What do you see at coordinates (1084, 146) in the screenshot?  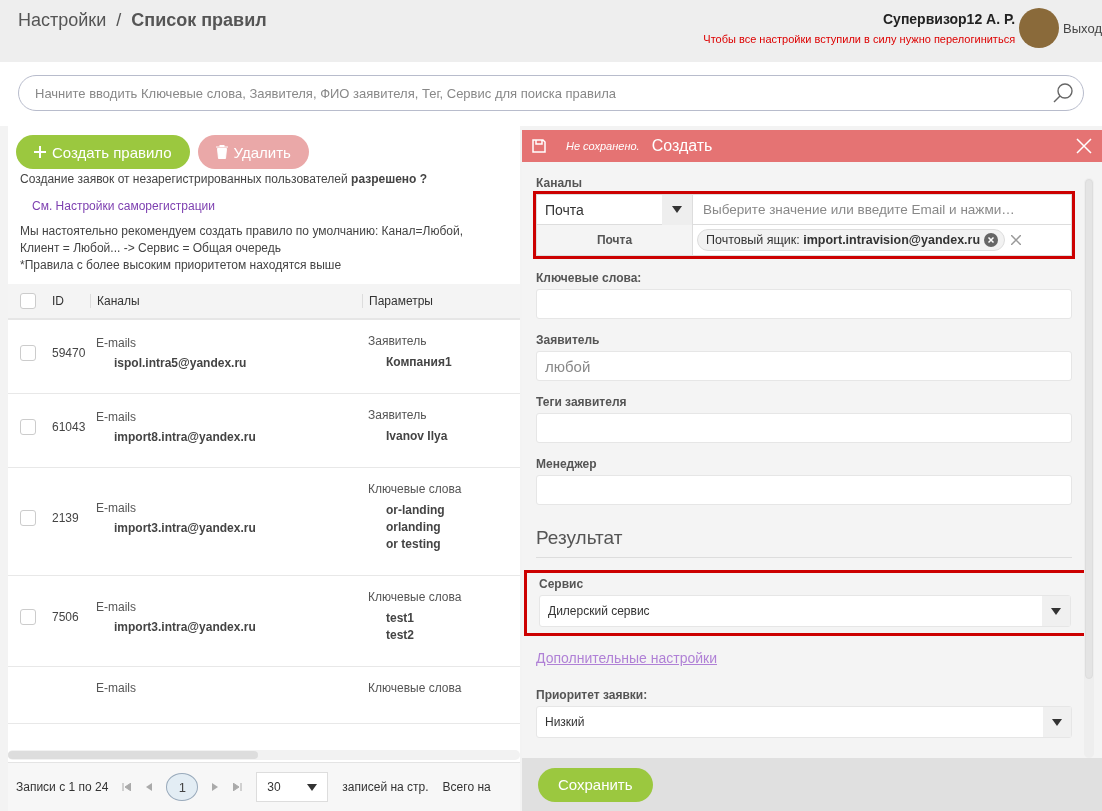 I see `close-icon` at bounding box center [1084, 146].